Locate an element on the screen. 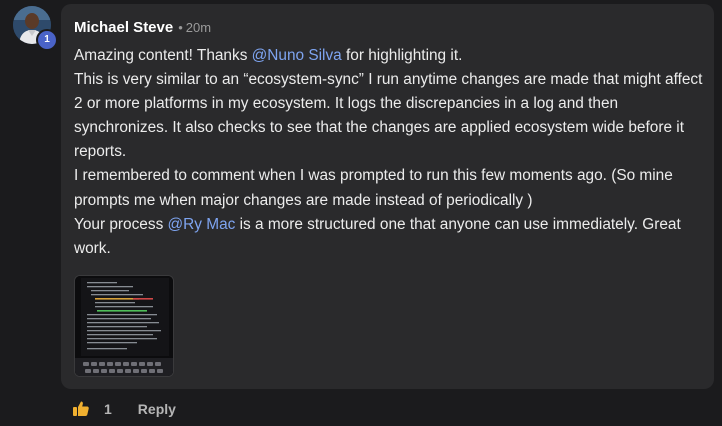 The width and height of the screenshot is (722, 426). comment-text: Amazing content! Thanks is located at coordinates (163, 55).